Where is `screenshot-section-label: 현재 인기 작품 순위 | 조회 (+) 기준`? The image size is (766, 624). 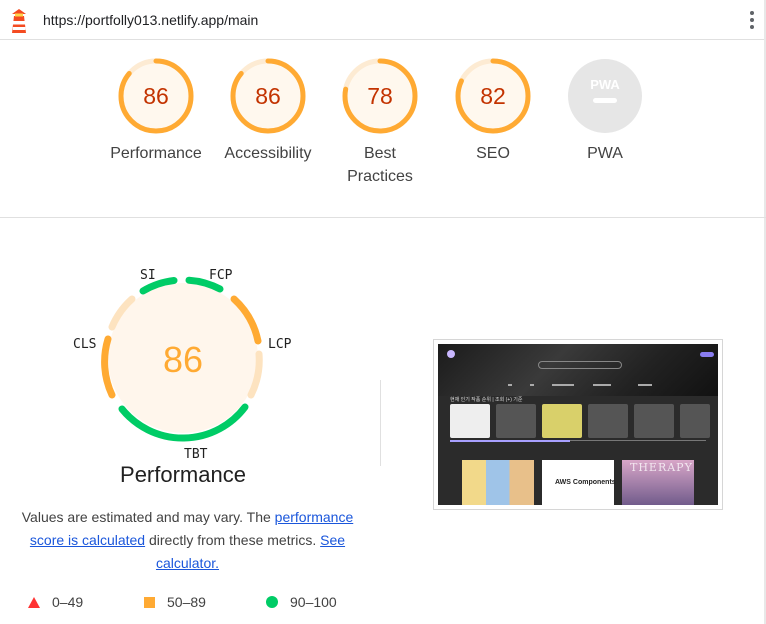
screenshot-section-label: 현재 인기 작품 순위 | 조회 (+) 기준 is located at coordinates (486, 400).